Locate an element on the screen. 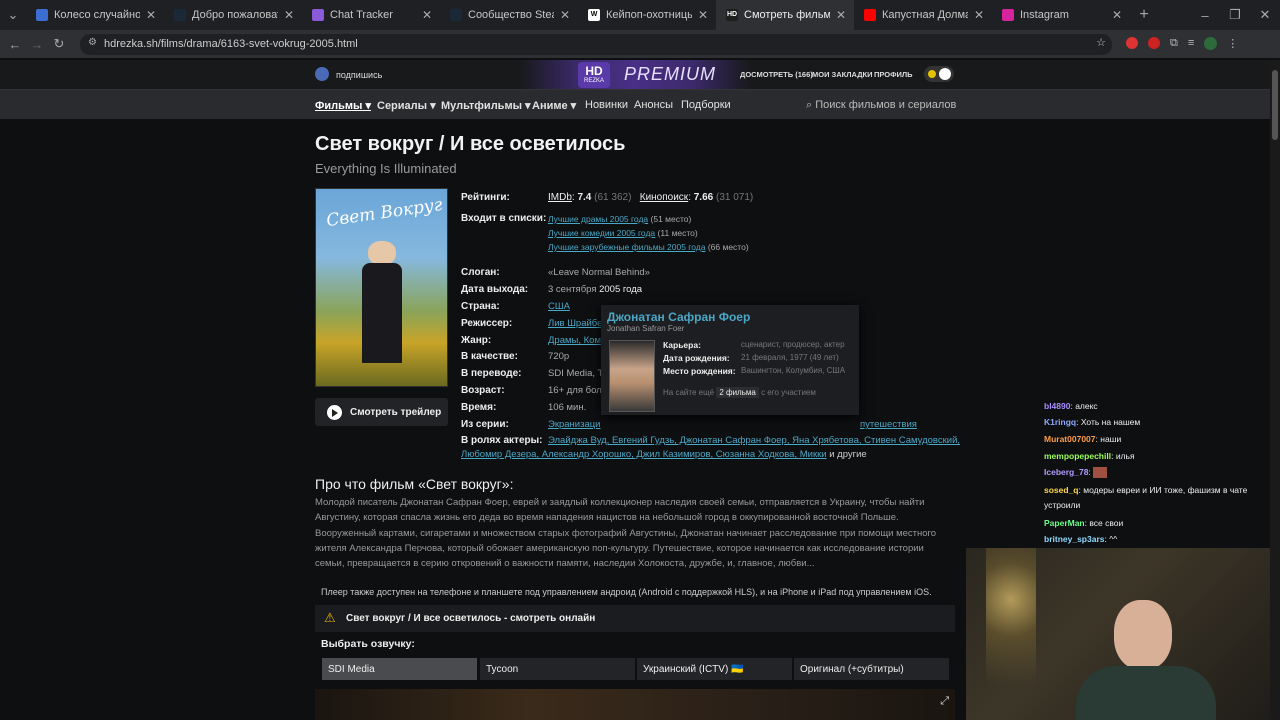  browser-tab: W Кейпоп-охотницы на де ✕ is located at coordinates (647, 15).